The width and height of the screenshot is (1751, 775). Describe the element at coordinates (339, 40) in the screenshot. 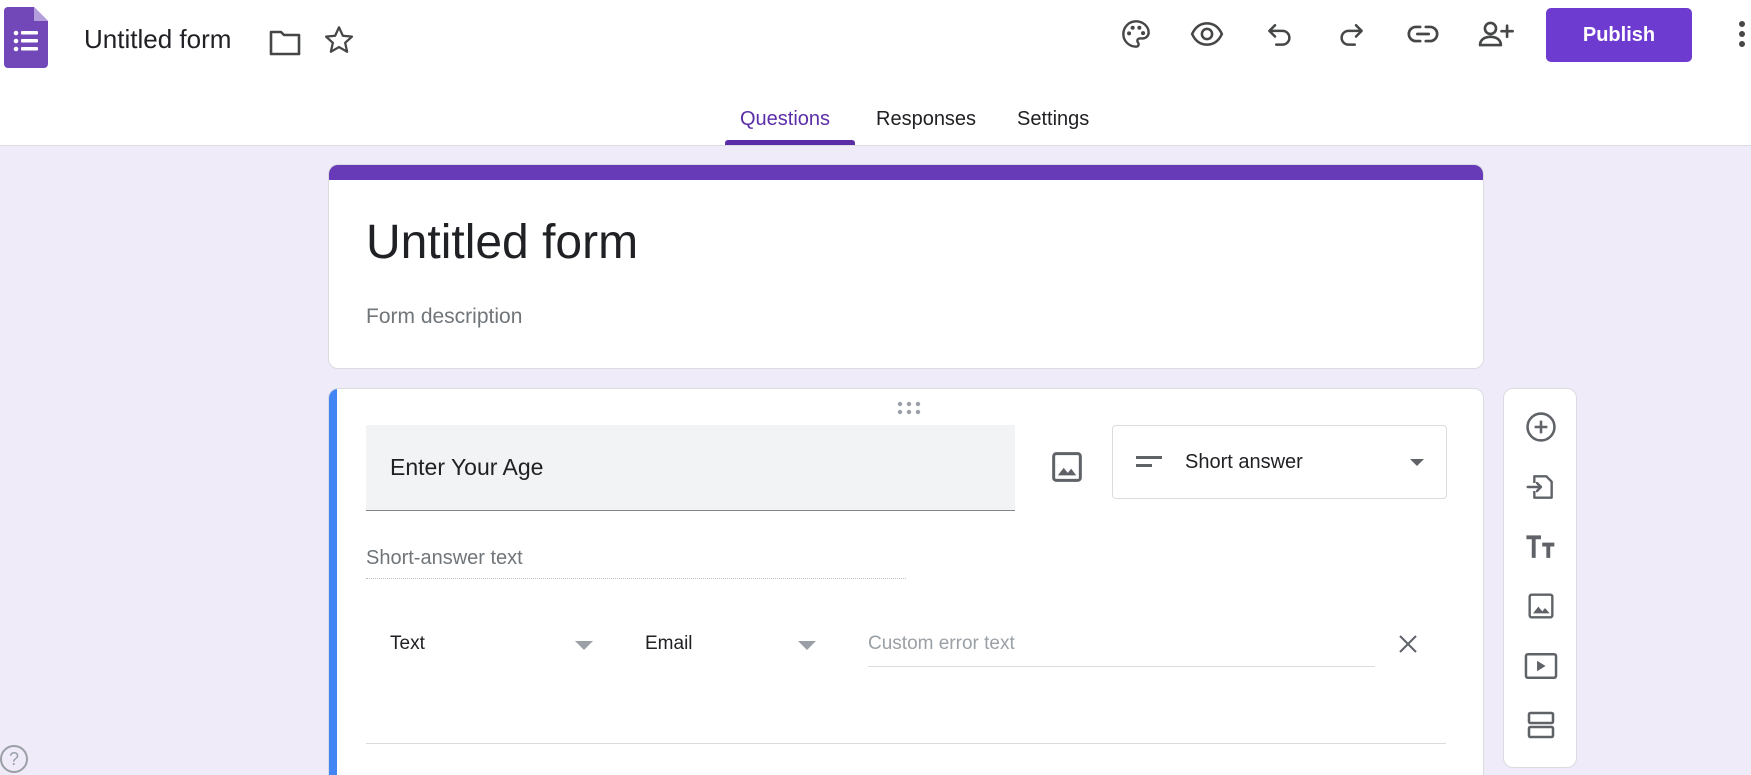

I see `star-icon` at that location.